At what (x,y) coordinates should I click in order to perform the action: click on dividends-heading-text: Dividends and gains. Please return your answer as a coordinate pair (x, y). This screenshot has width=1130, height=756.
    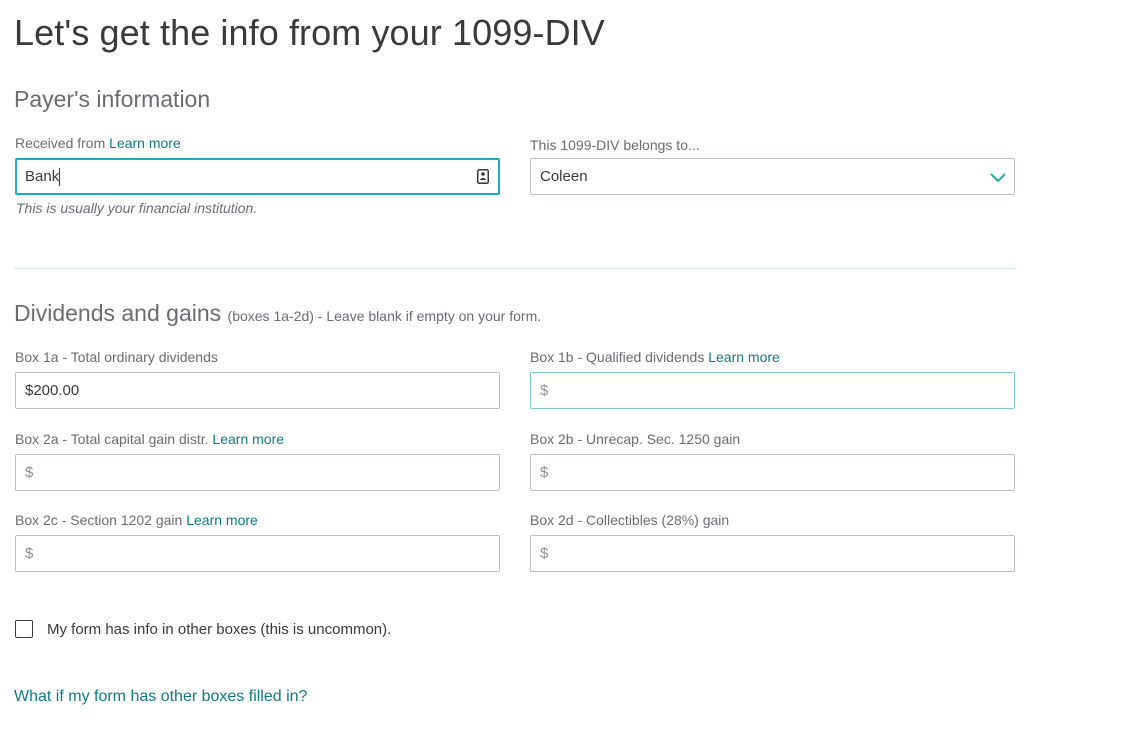
    Looking at the image, I should click on (118, 313).